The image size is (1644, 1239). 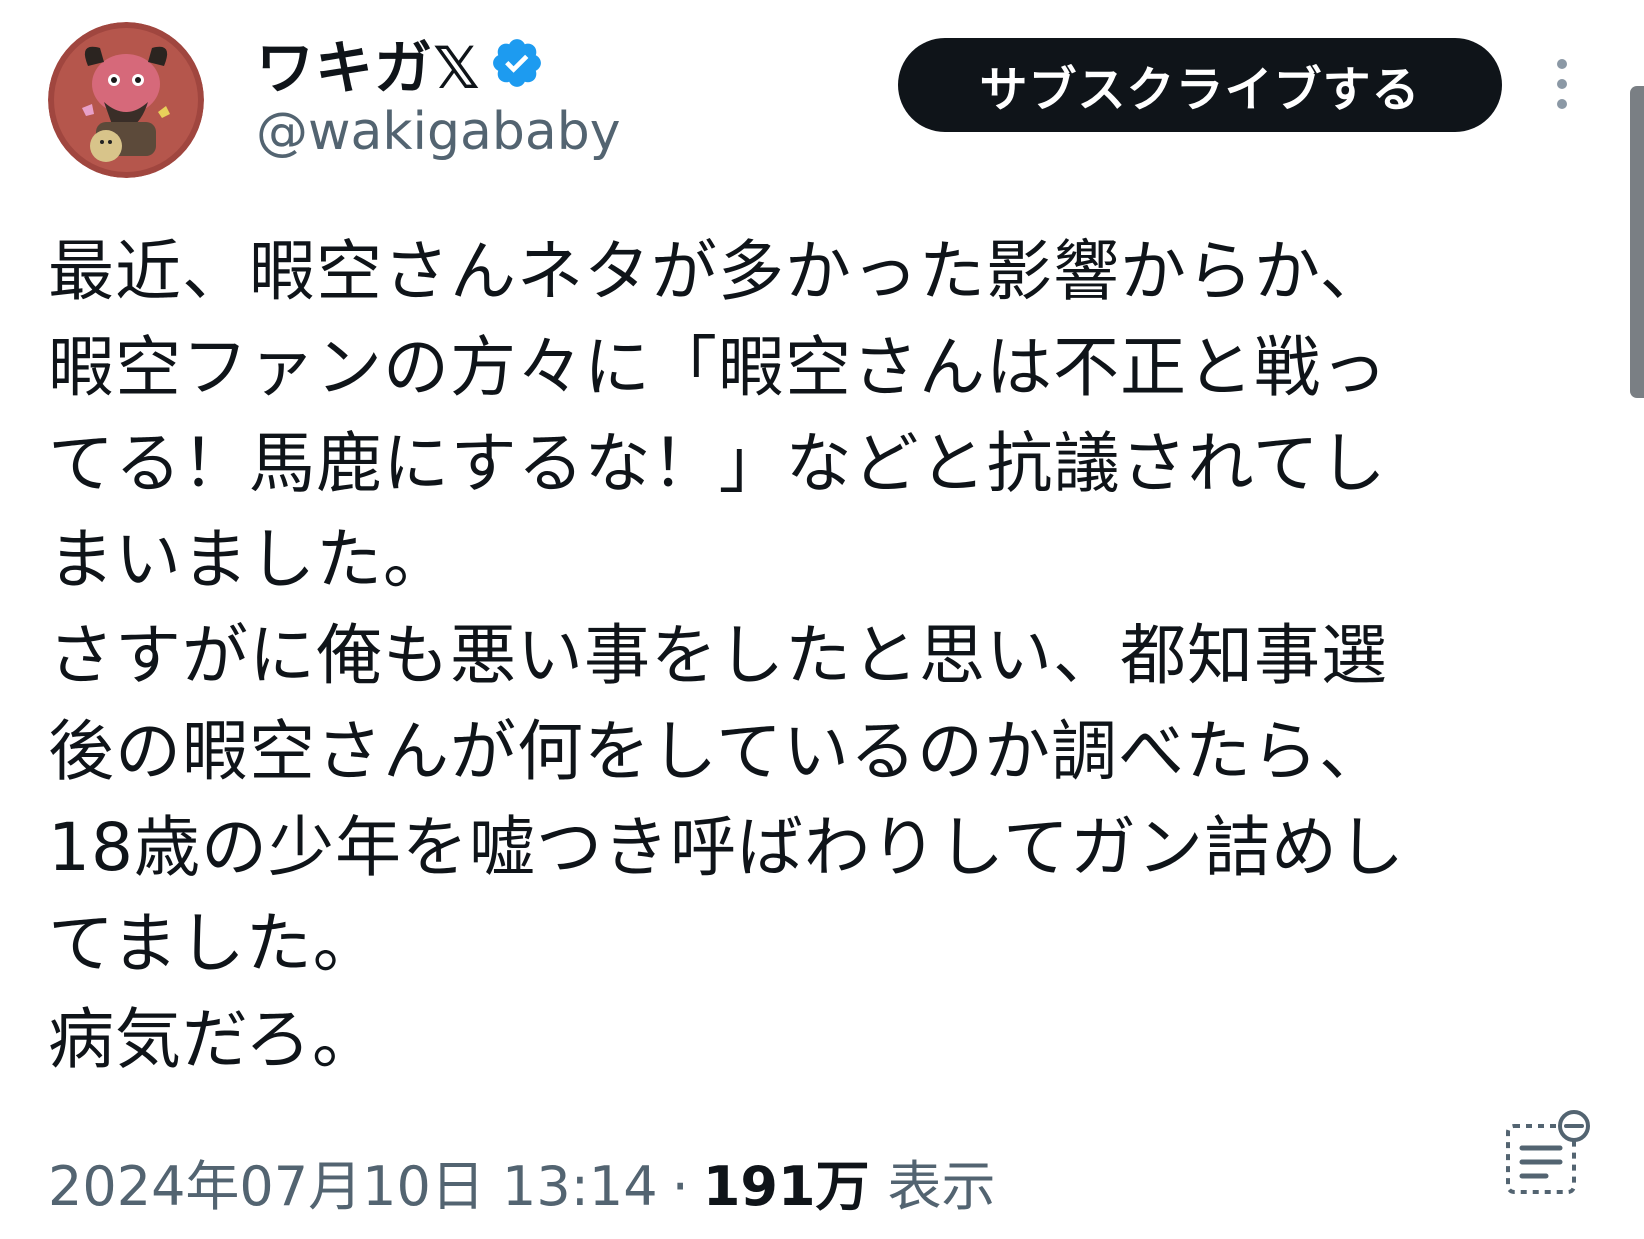 What do you see at coordinates (517, 63) in the screenshot?
I see `verified-badge-icon` at bounding box center [517, 63].